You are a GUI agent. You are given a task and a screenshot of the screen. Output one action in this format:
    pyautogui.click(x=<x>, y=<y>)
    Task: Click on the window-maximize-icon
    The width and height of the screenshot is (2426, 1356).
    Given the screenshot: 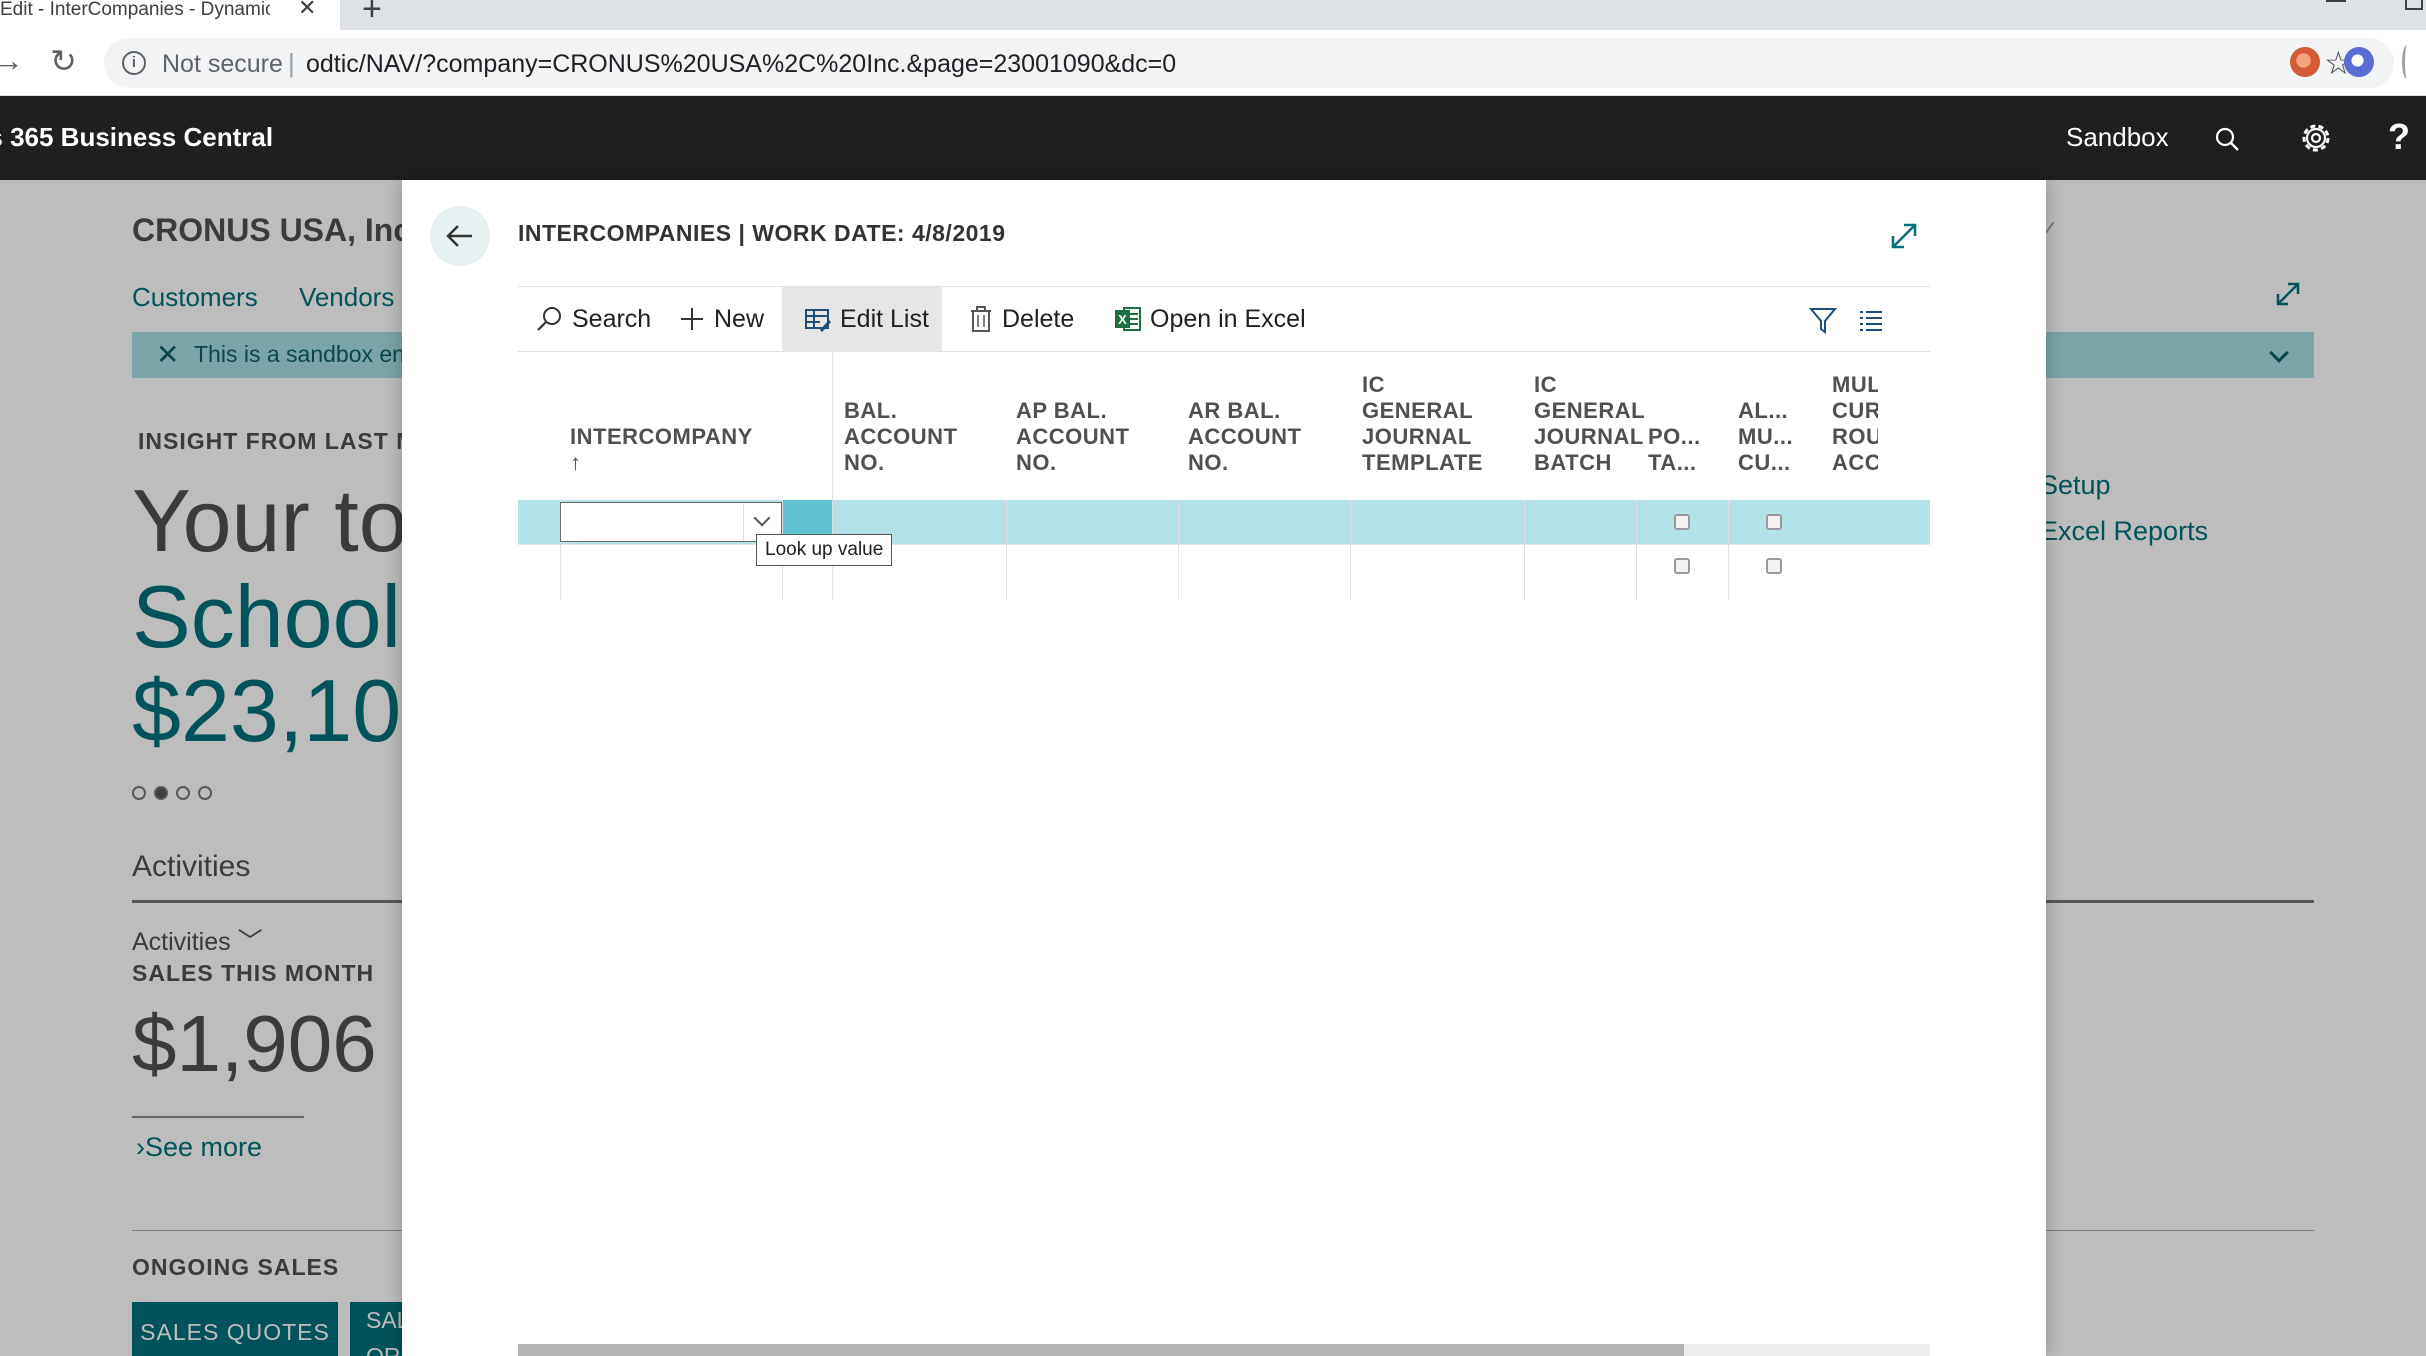 What is the action you would take?
    pyautogui.click(x=2414, y=5)
    